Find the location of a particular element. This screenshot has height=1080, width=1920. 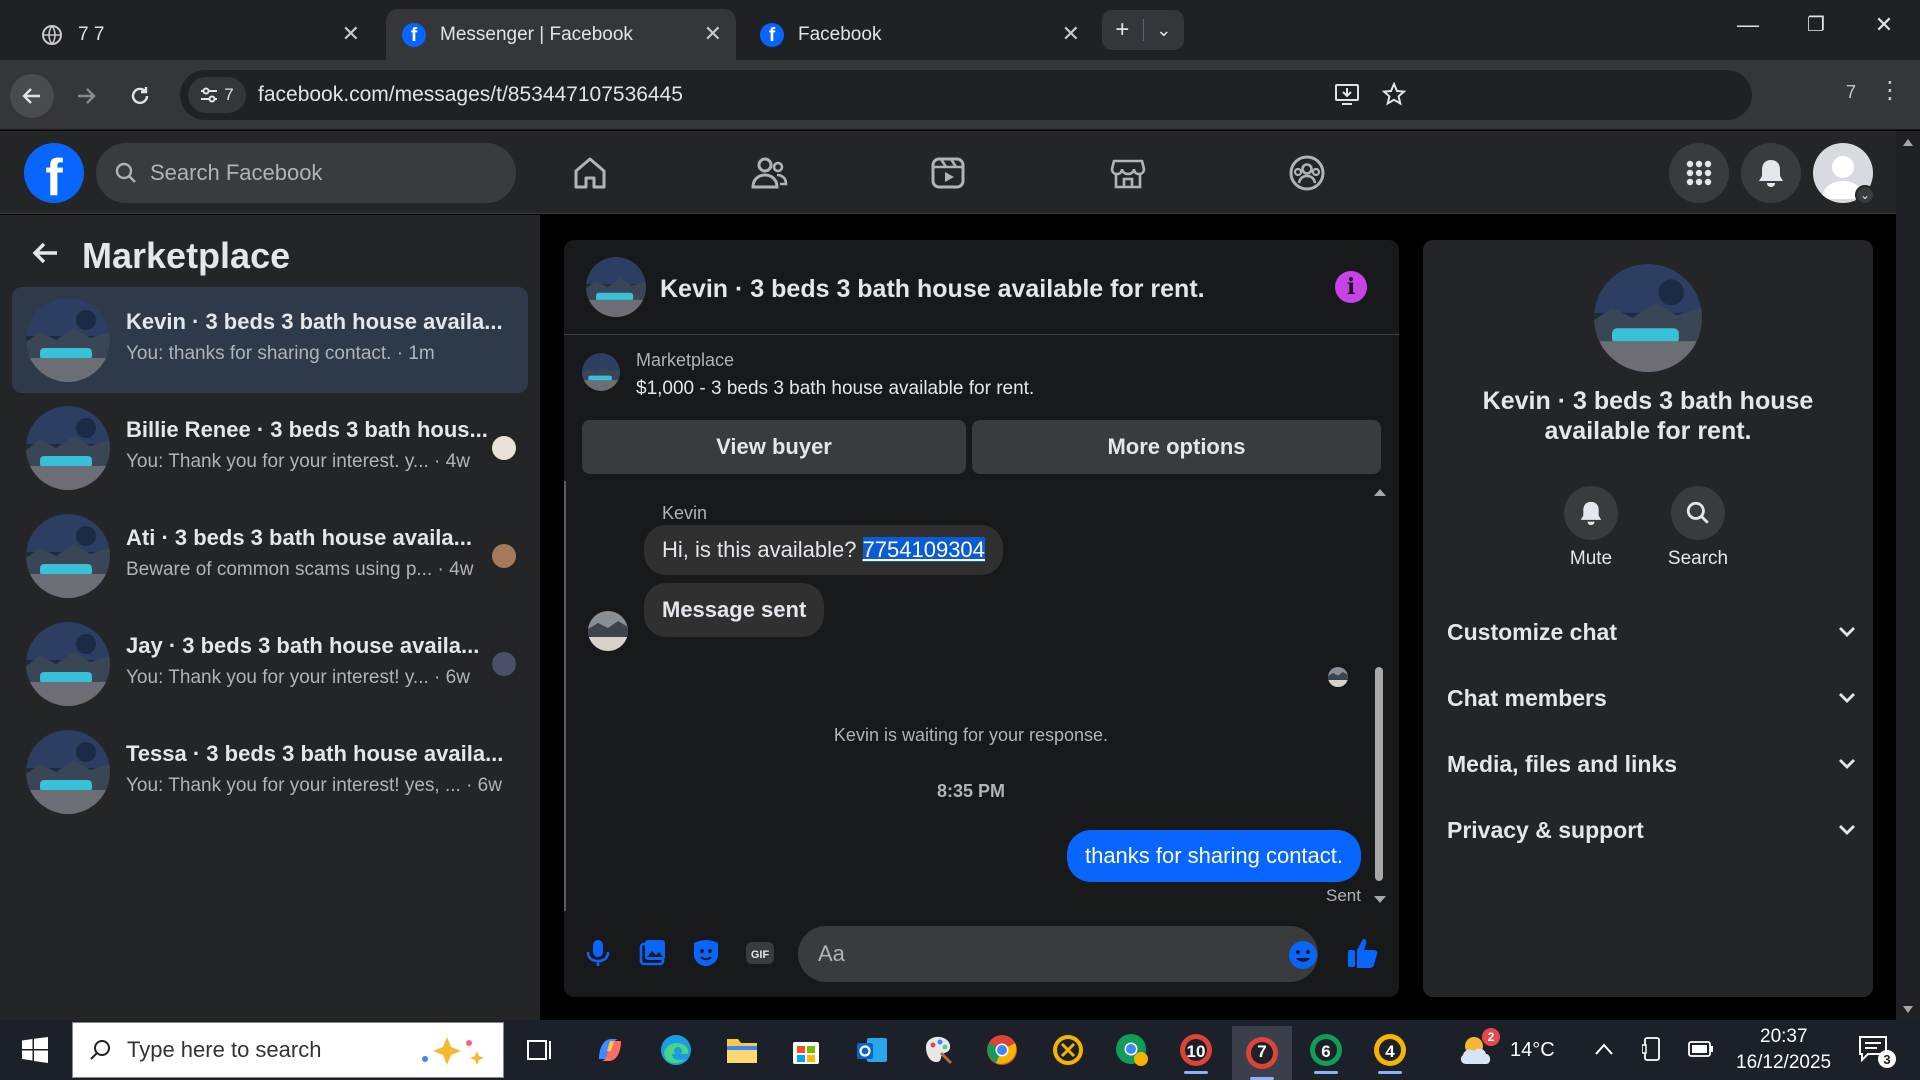

read-receipt-avatar is located at coordinates (504, 556).